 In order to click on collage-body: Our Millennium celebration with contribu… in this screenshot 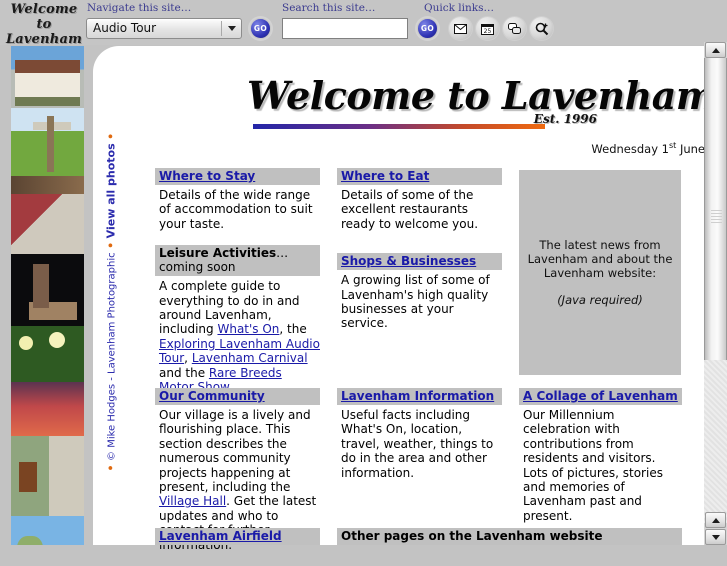, I will do `click(593, 465)`.